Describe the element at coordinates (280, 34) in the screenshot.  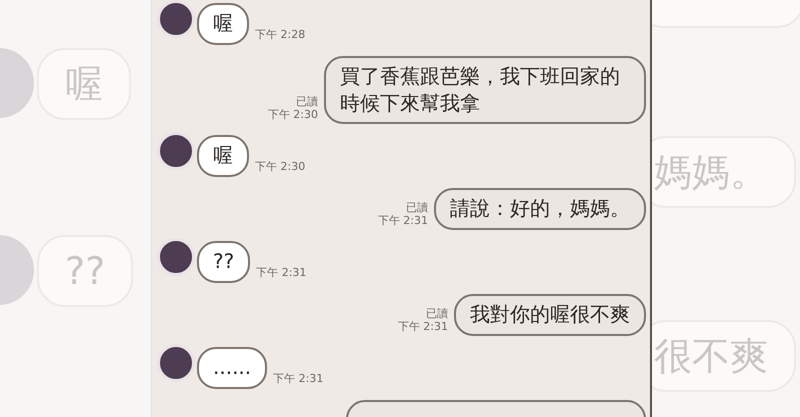
I see `timestamp: 下午 2:28` at that location.